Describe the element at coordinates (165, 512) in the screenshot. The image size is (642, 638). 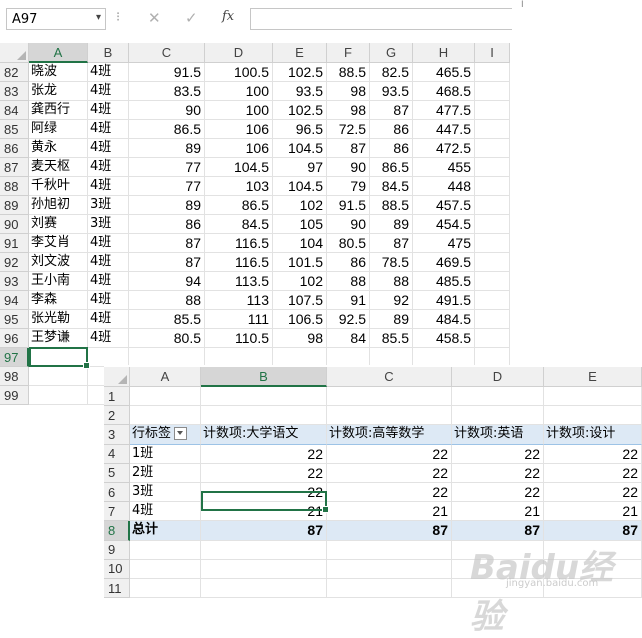
I see `pivot-cell: 4班` at that location.